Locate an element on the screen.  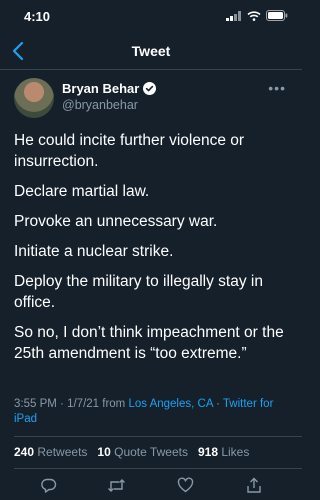
status-time: 4:10 is located at coordinates (37, 16).